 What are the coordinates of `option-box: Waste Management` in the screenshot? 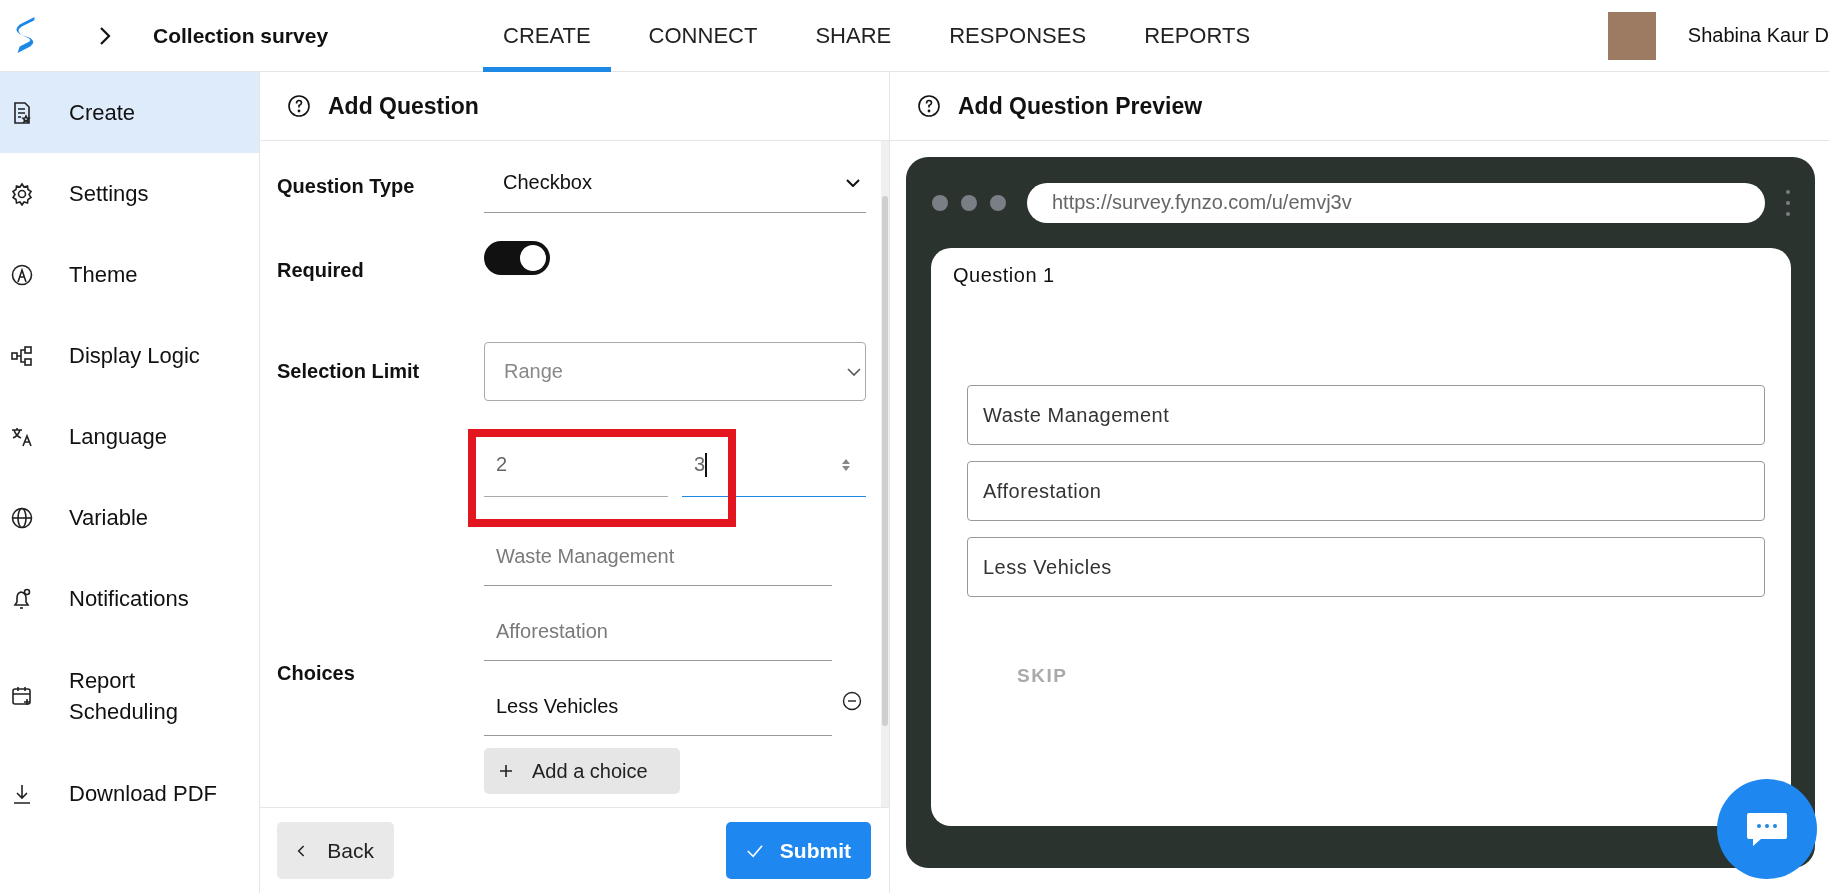 It's located at (1366, 415).